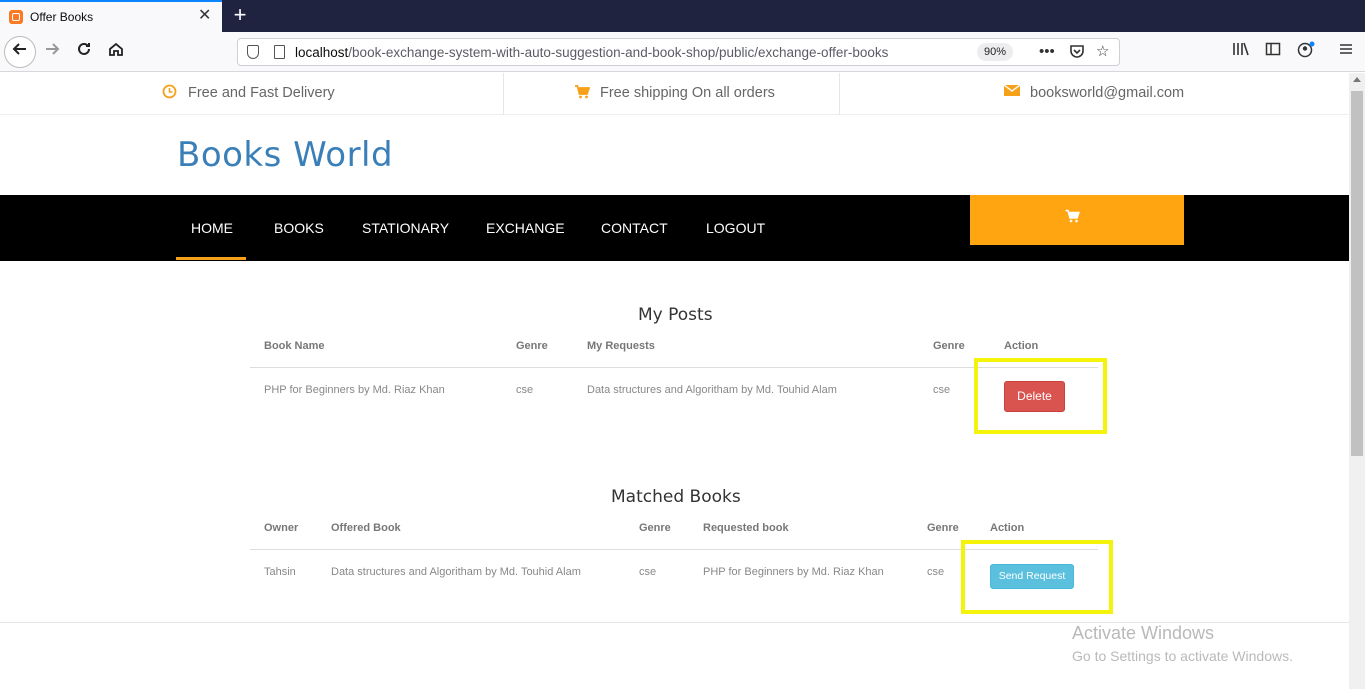 This screenshot has width=1365, height=689. Describe the element at coordinates (682, 16) in the screenshot. I see `browser-tab-bar: Offer Books ✕ +` at that location.